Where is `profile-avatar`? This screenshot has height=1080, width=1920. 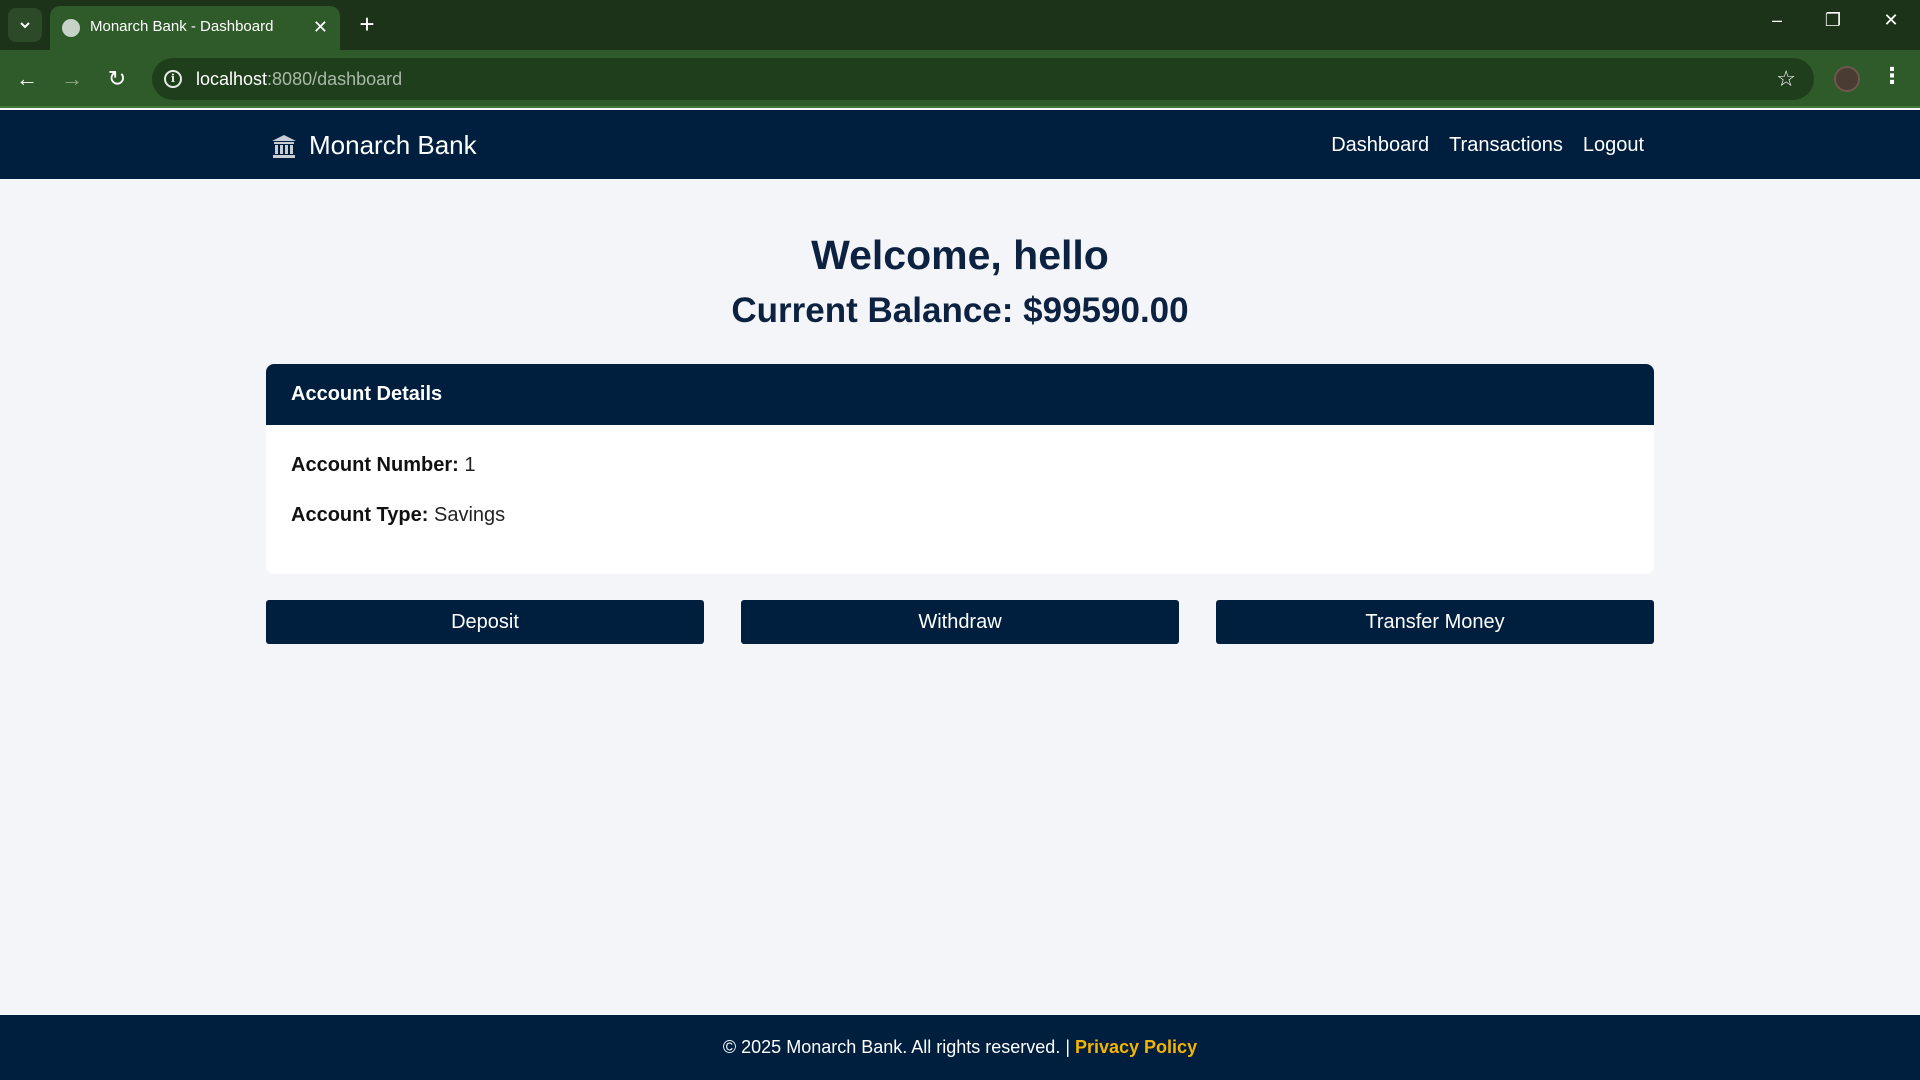
profile-avatar is located at coordinates (1847, 79).